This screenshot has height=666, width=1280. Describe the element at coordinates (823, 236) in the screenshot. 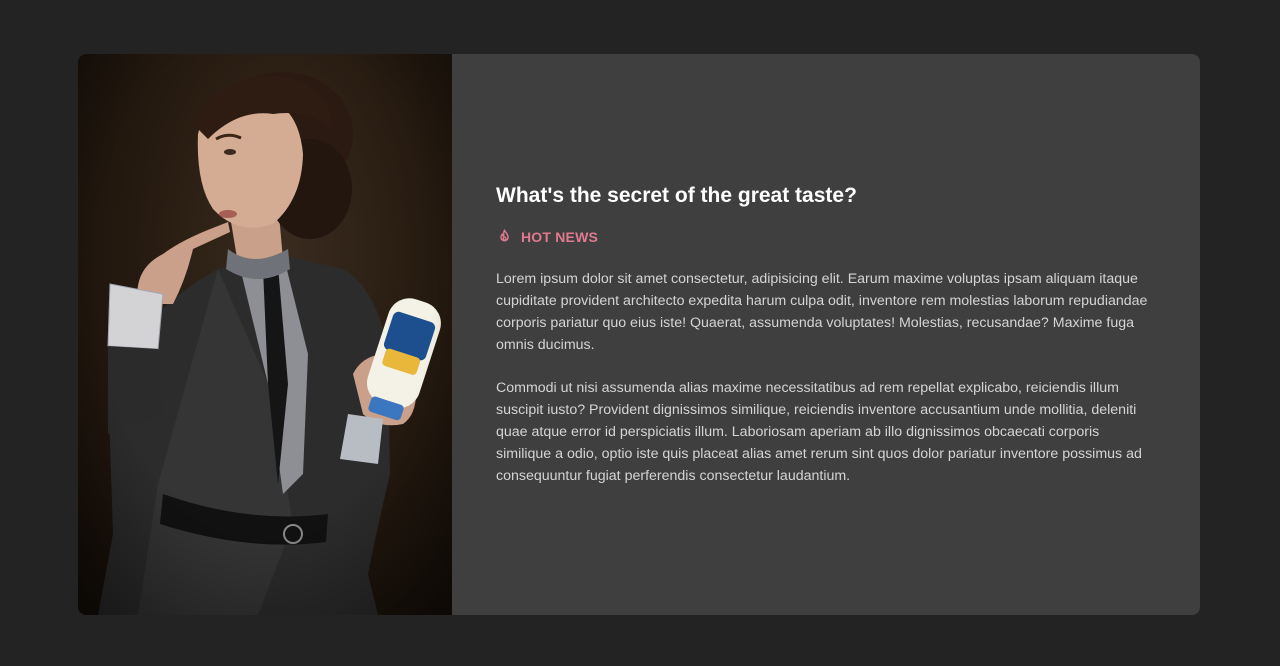

I see `hot-news-tag: HOT NEWS` at that location.